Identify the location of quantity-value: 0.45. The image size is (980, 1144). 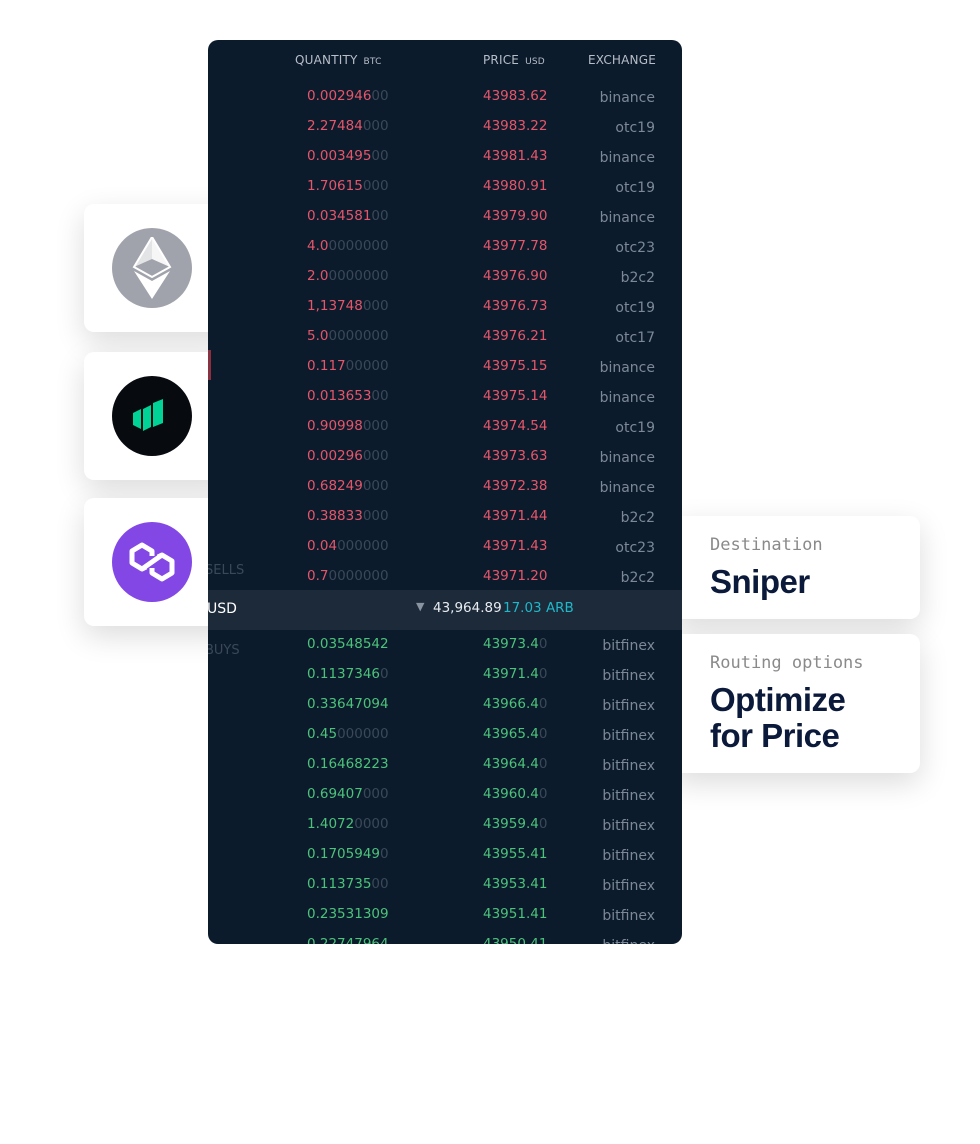
(322, 734).